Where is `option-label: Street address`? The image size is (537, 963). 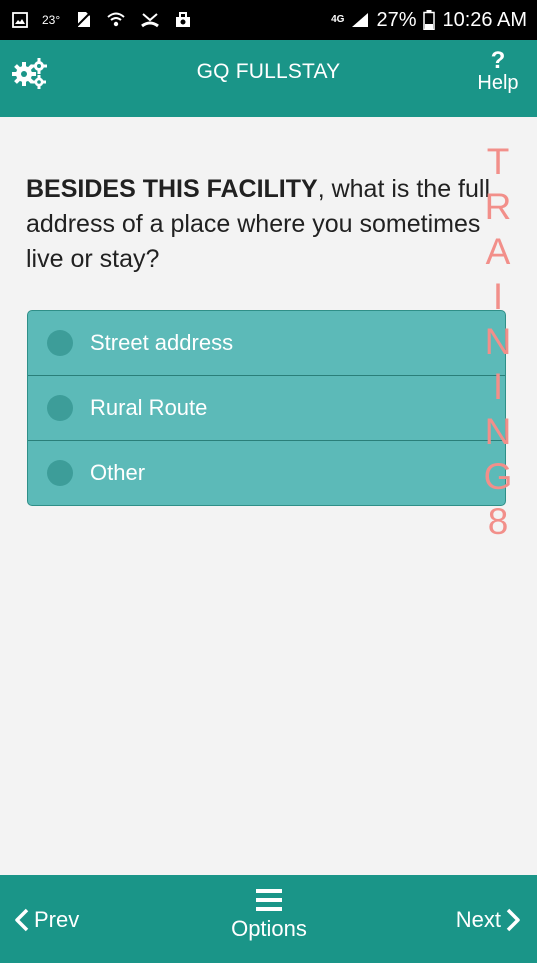
option-label: Street address is located at coordinates (162, 342).